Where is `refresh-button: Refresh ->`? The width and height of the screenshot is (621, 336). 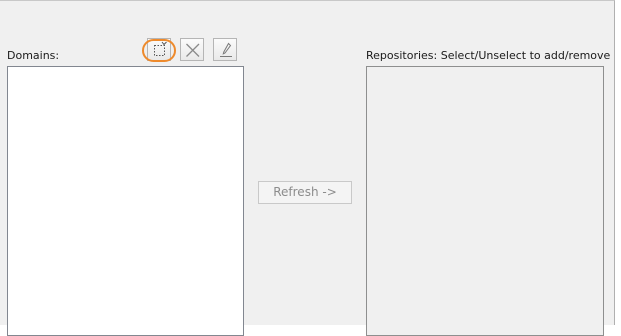 refresh-button: Refresh -> is located at coordinates (305, 192).